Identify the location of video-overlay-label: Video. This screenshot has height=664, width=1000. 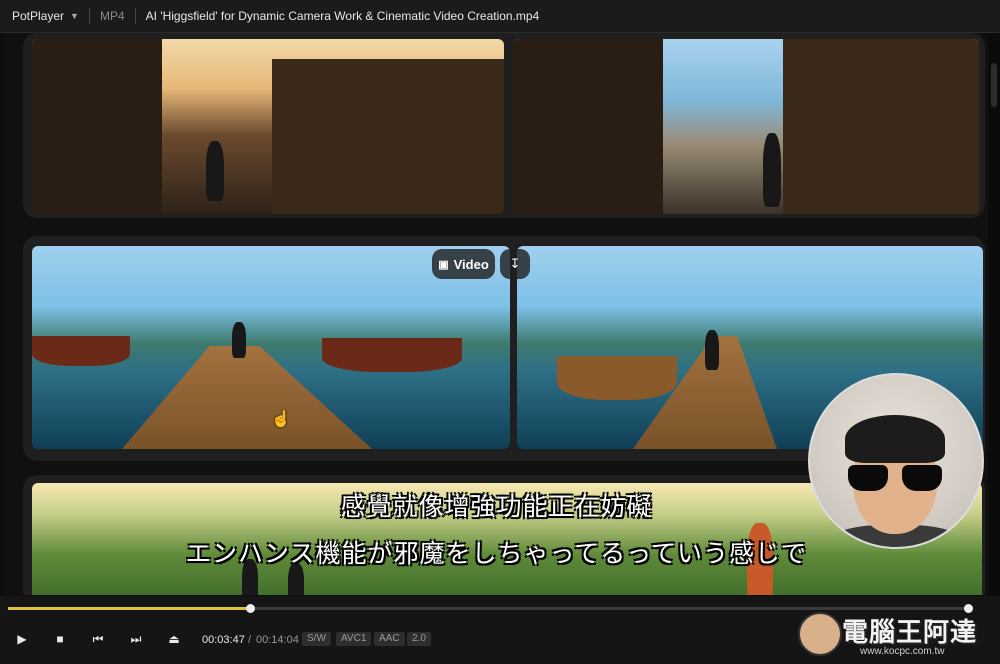
(471, 264).